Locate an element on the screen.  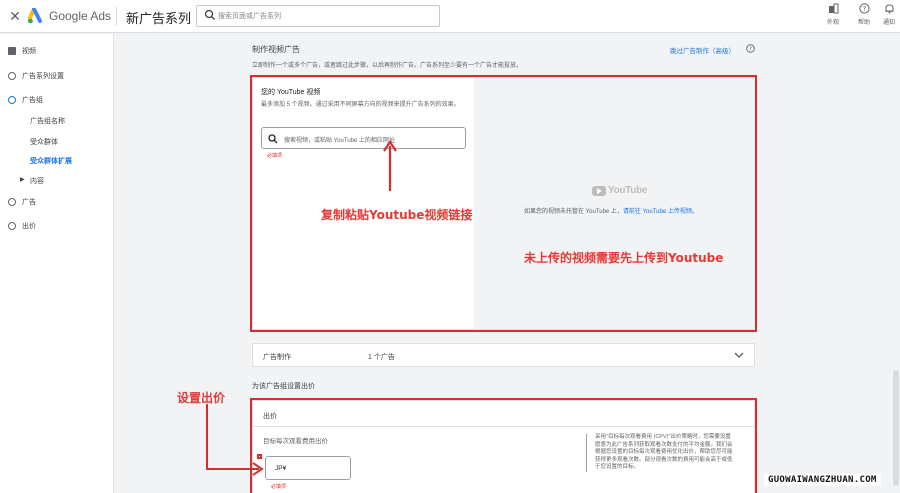
expand-arrow-icon: ▶ is located at coordinates (22, 179).